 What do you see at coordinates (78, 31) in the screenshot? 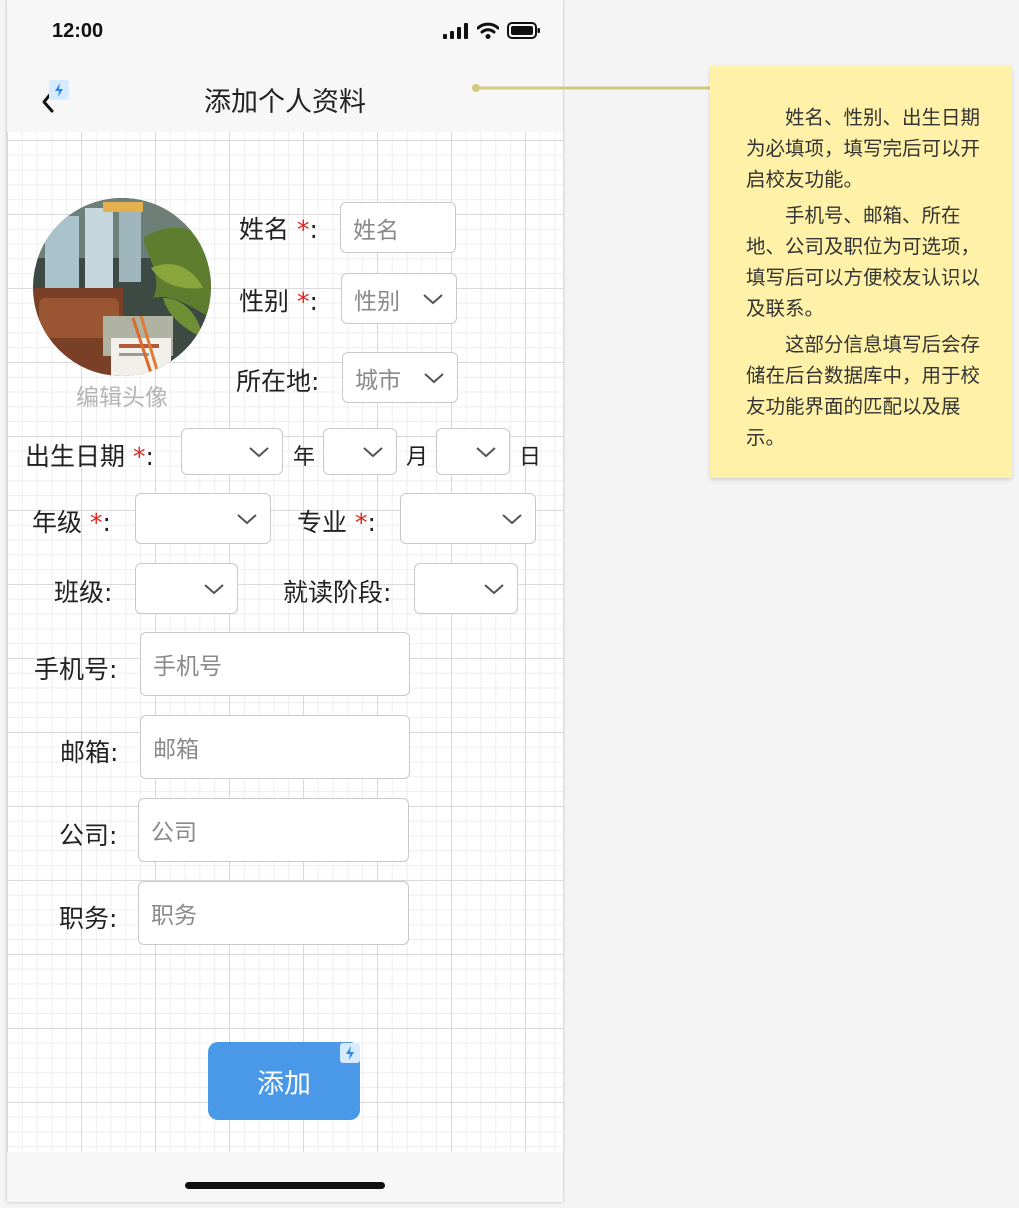
I see `status-time: 12:00` at bounding box center [78, 31].